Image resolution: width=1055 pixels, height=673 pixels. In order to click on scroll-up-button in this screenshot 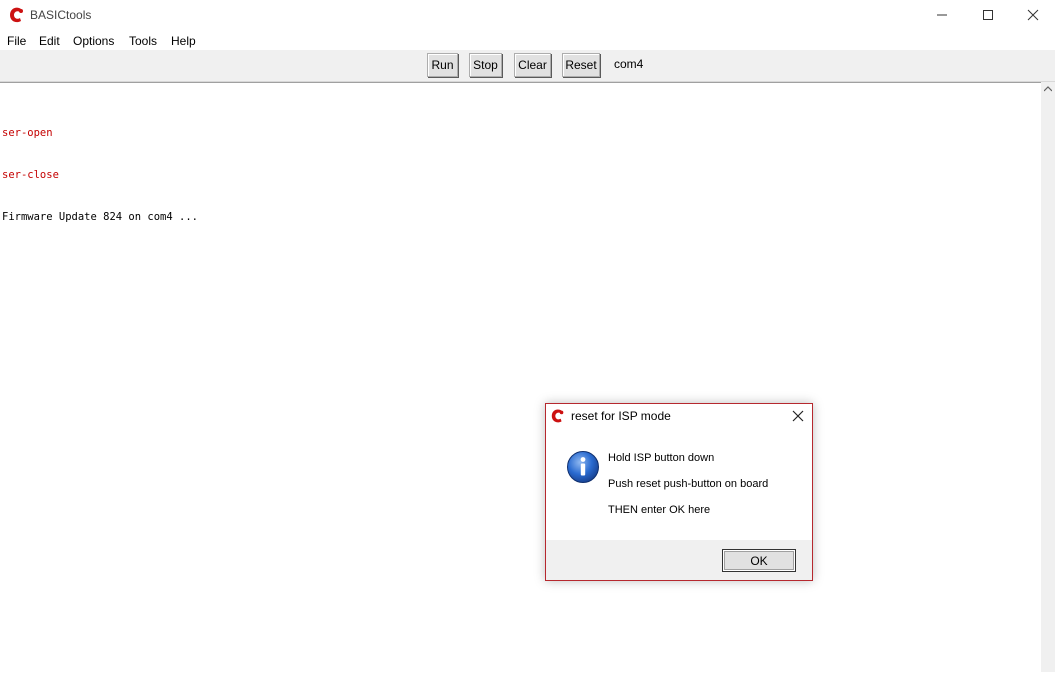, I will do `click(1048, 89)`.